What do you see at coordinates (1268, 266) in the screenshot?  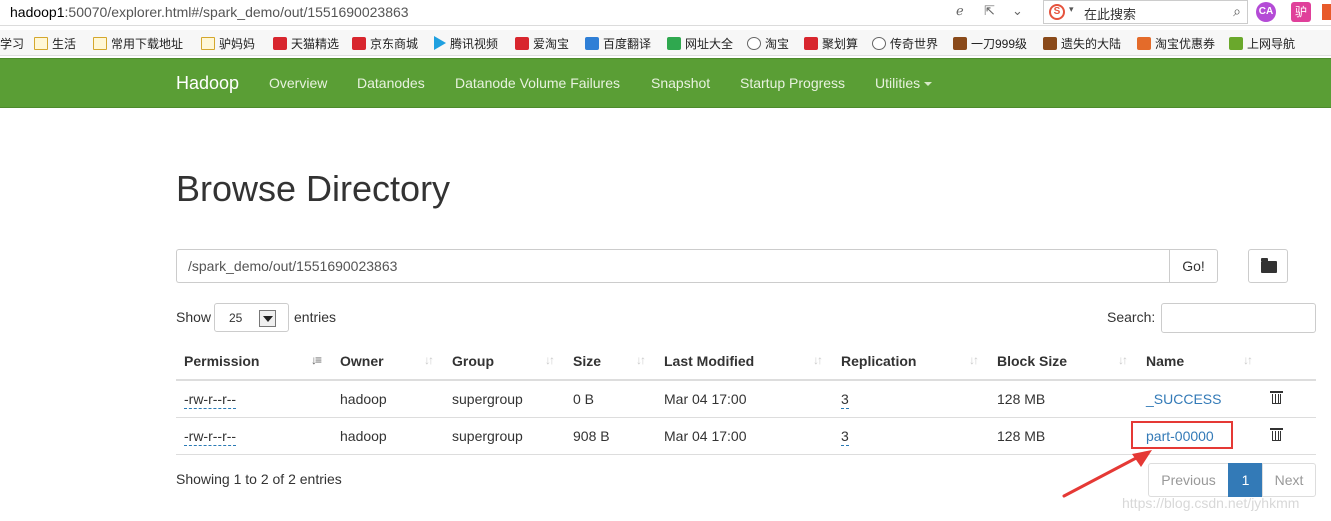 I see `create-directory-button` at bounding box center [1268, 266].